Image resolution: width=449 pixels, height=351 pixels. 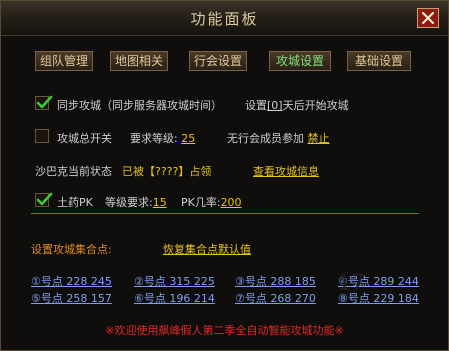 I want to click on pk-level-label: 等级要求:, so click(x=129, y=202).